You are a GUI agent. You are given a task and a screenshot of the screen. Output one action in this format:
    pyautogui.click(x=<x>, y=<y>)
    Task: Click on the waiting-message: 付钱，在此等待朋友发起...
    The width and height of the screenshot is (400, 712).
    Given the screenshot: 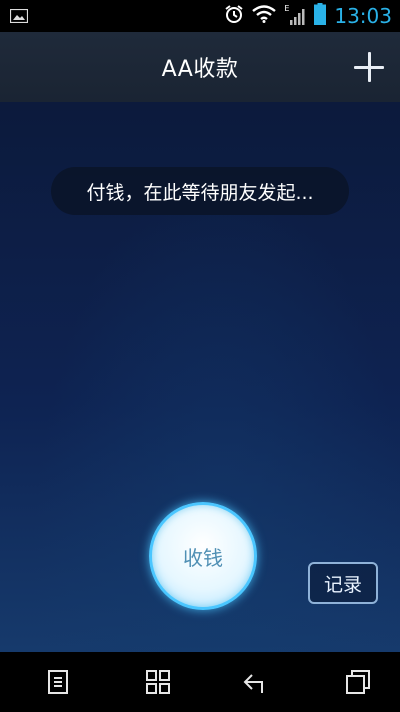 What is the action you would take?
    pyautogui.click(x=200, y=191)
    